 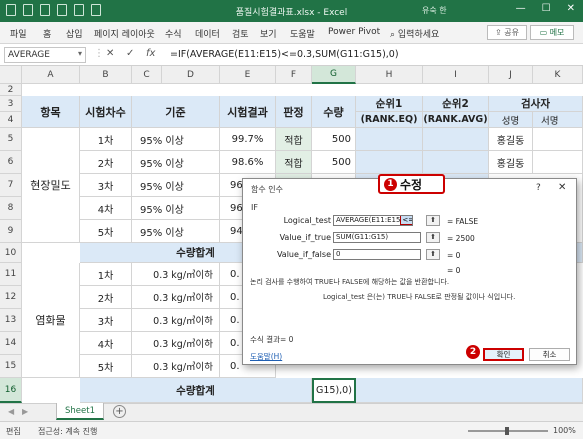 I want to click on cancel-icon: ✕, so click(x=110, y=53).